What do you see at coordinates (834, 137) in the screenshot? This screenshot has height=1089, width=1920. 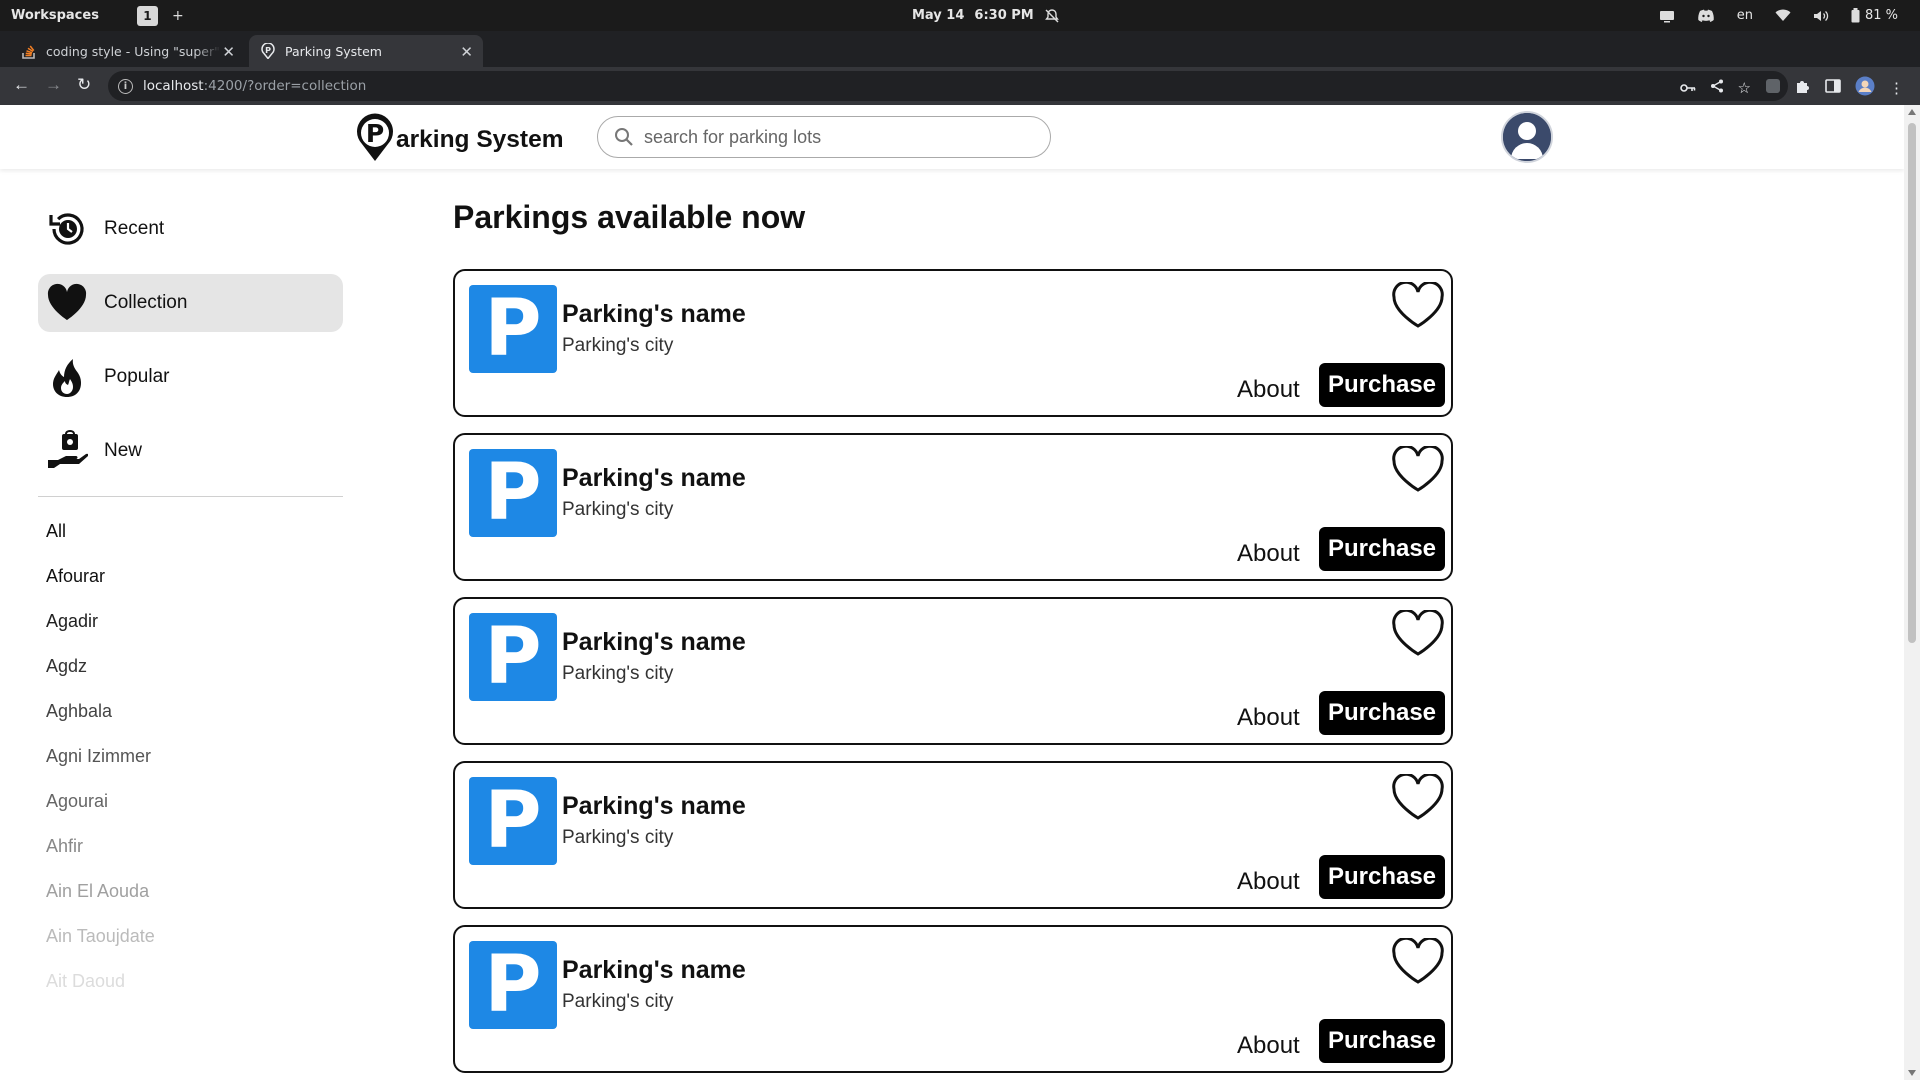 I see `search-input` at bounding box center [834, 137].